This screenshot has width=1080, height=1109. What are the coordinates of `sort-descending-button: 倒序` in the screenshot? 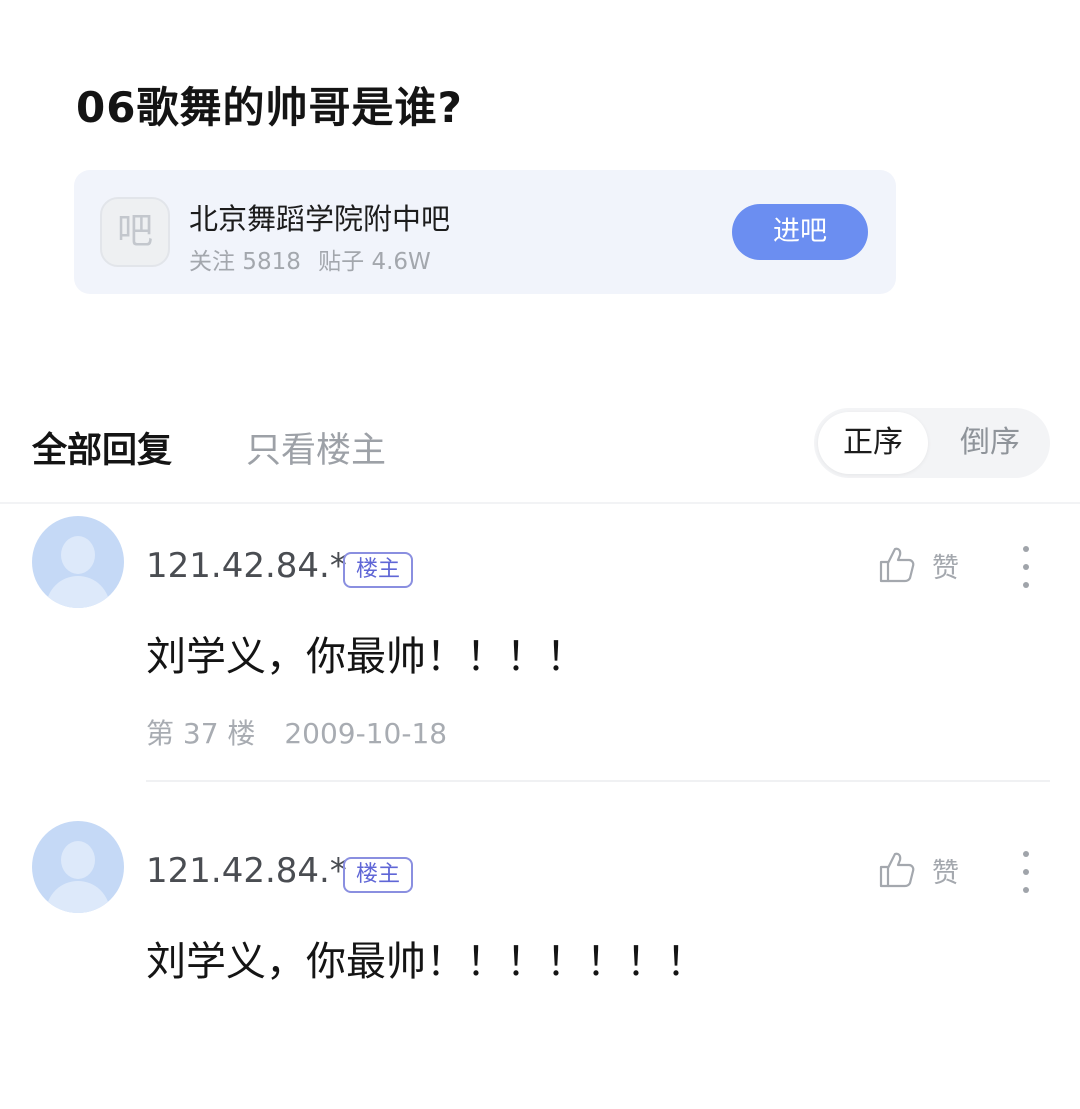 It's located at (990, 443).